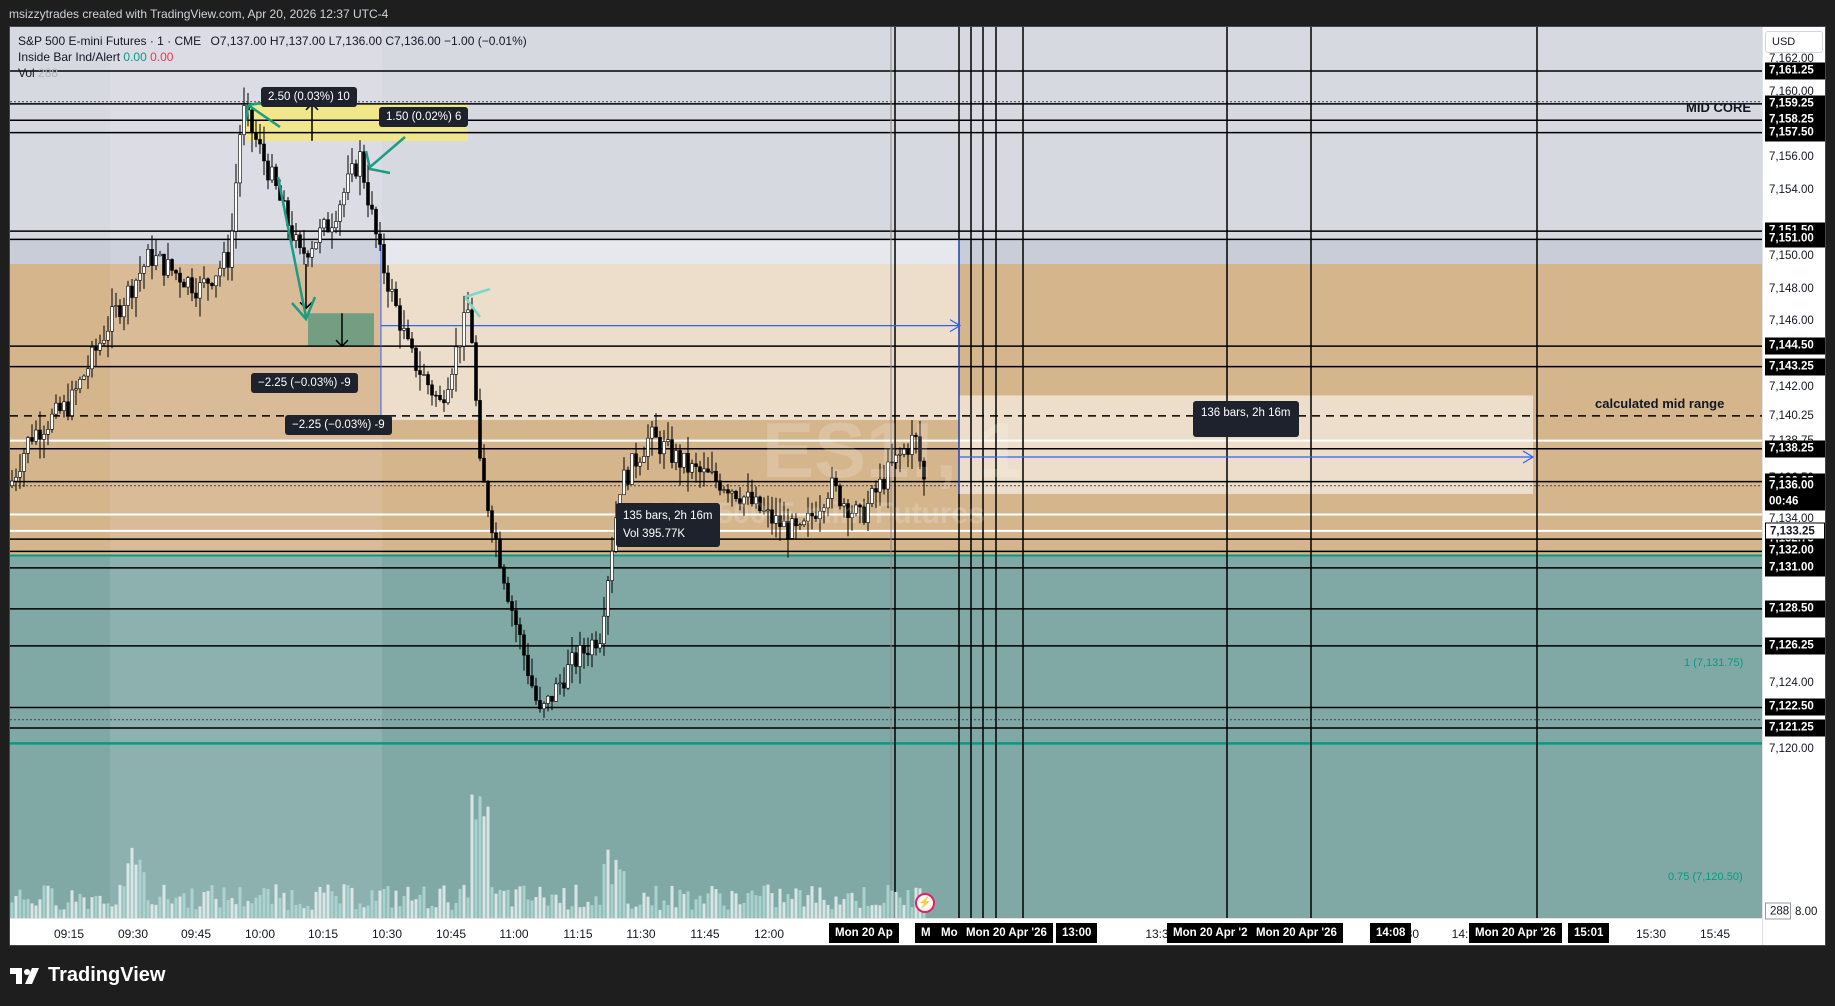  What do you see at coordinates (1246, 419) in the screenshot?
I see `date-range-label-2: 136 bars, 2h 16m` at bounding box center [1246, 419].